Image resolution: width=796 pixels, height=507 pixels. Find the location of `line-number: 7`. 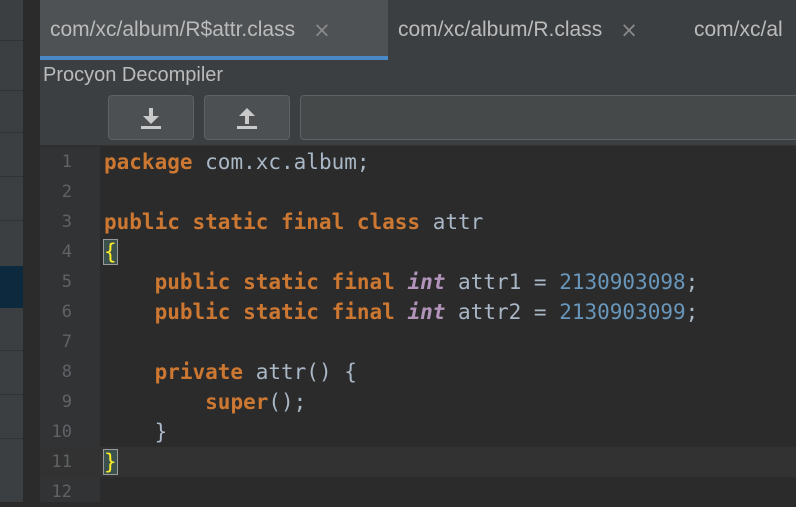

line-number: 7 is located at coordinates (66, 342).